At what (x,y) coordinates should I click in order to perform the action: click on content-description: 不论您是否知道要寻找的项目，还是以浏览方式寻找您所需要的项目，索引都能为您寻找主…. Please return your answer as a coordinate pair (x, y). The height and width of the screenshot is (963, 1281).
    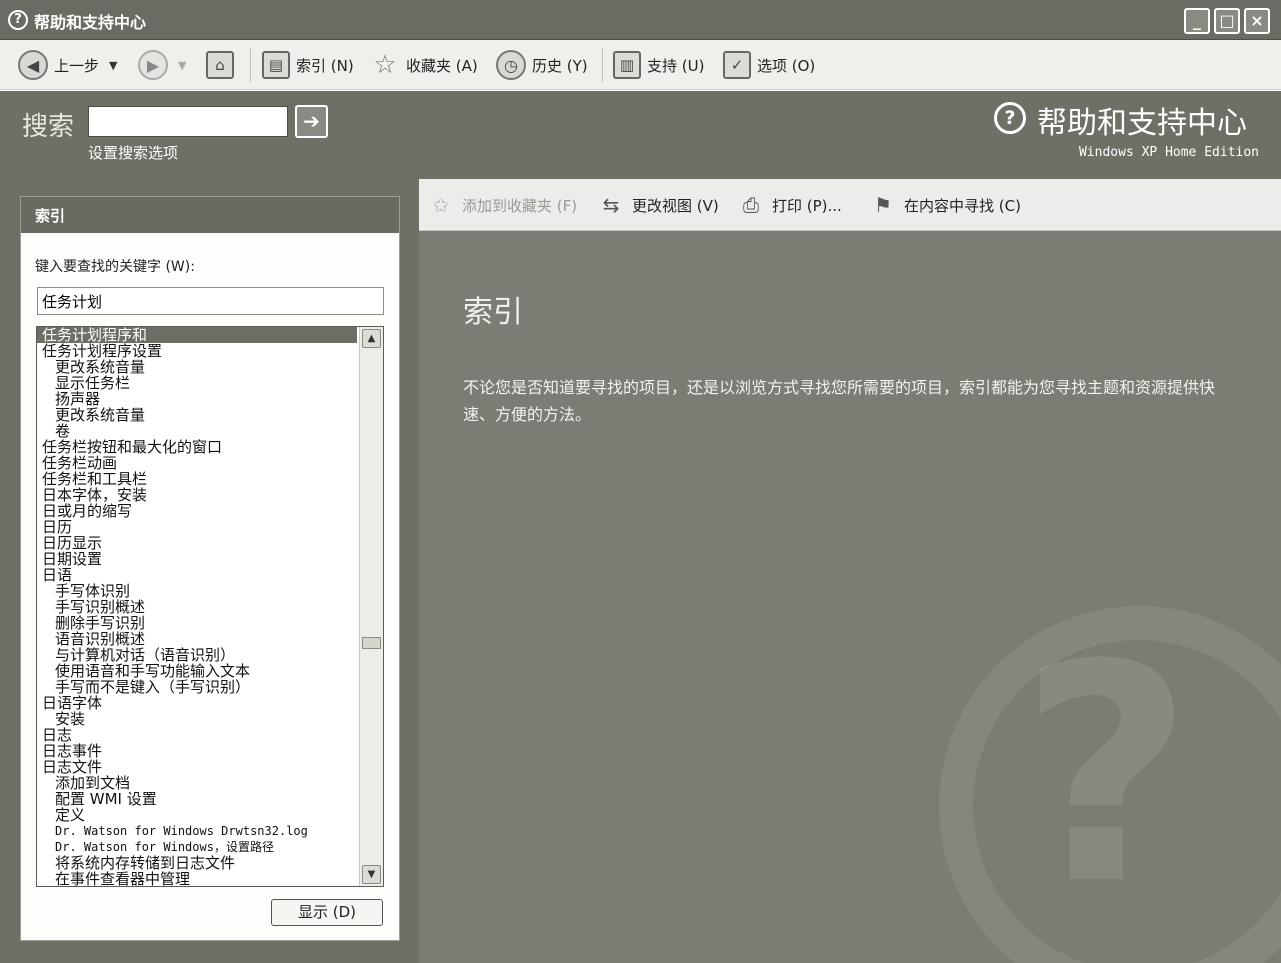
    Looking at the image, I should click on (839, 401).